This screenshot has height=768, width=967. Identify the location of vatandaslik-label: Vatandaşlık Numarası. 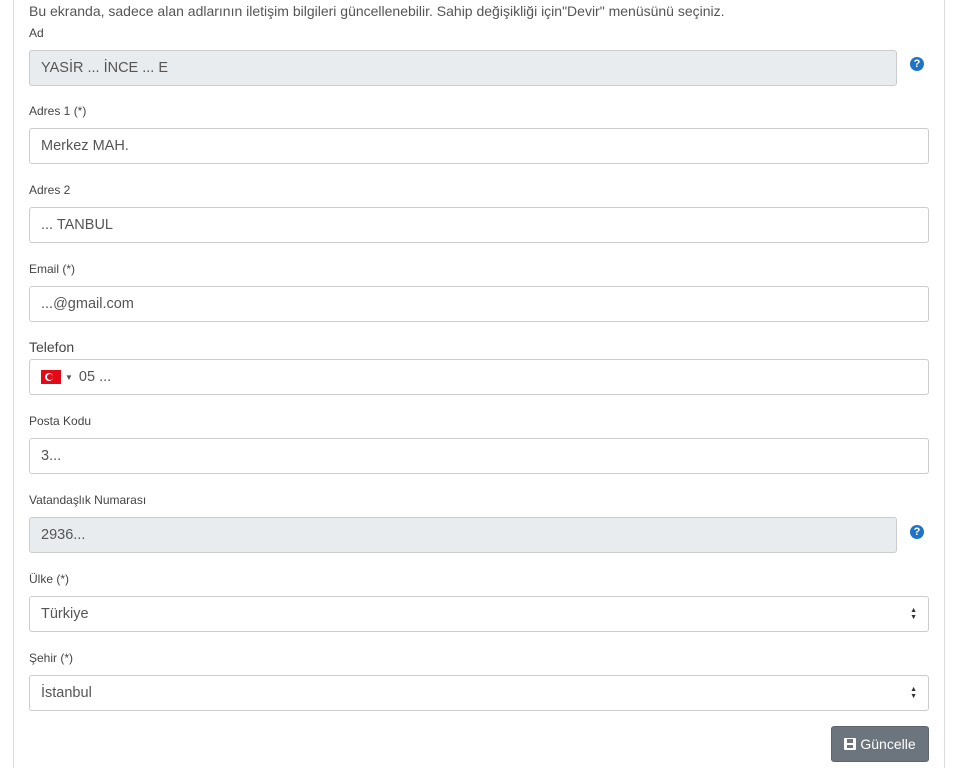
(88, 500).